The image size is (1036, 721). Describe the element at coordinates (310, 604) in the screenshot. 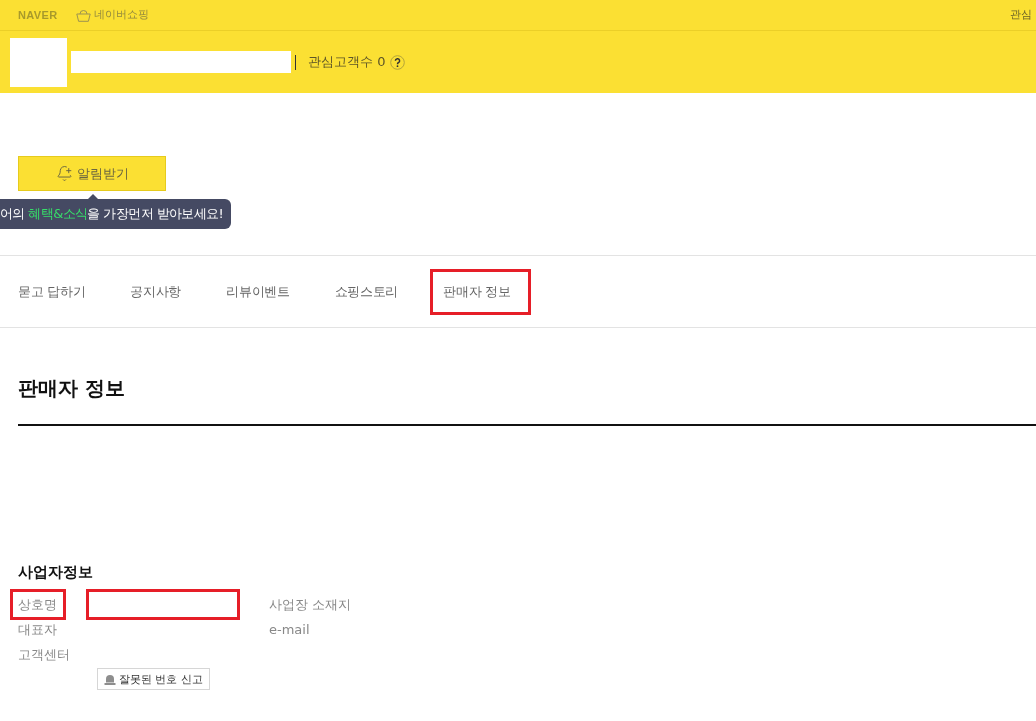

I see `field-label: 사업장 소재지` at that location.